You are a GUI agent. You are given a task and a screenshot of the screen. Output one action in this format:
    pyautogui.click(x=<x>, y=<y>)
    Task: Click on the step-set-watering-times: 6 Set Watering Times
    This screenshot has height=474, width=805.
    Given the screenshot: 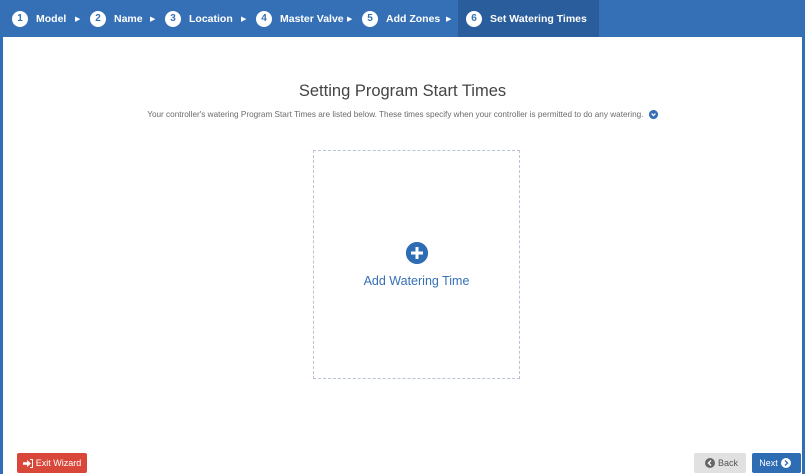 What is the action you would take?
    pyautogui.click(x=528, y=18)
    